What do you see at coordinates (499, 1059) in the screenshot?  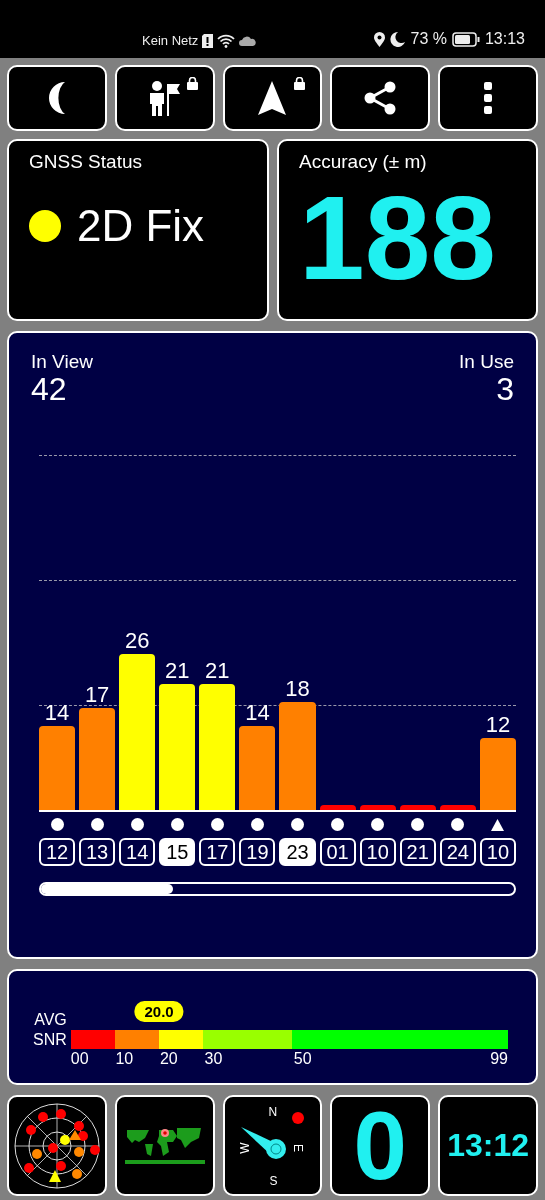 I see `scale-tick: 99` at bounding box center [499, 1059].